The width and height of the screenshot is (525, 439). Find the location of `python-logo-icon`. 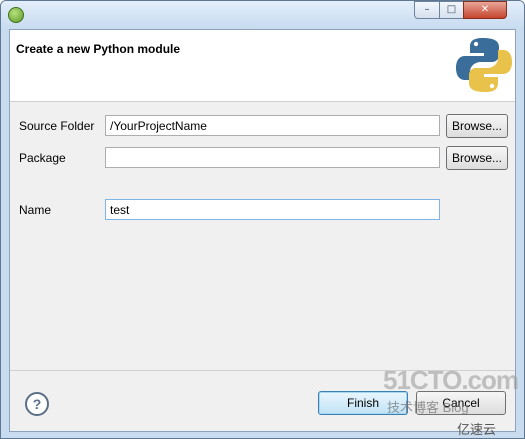

python-logo-icon is located at coordinates (484, 65).